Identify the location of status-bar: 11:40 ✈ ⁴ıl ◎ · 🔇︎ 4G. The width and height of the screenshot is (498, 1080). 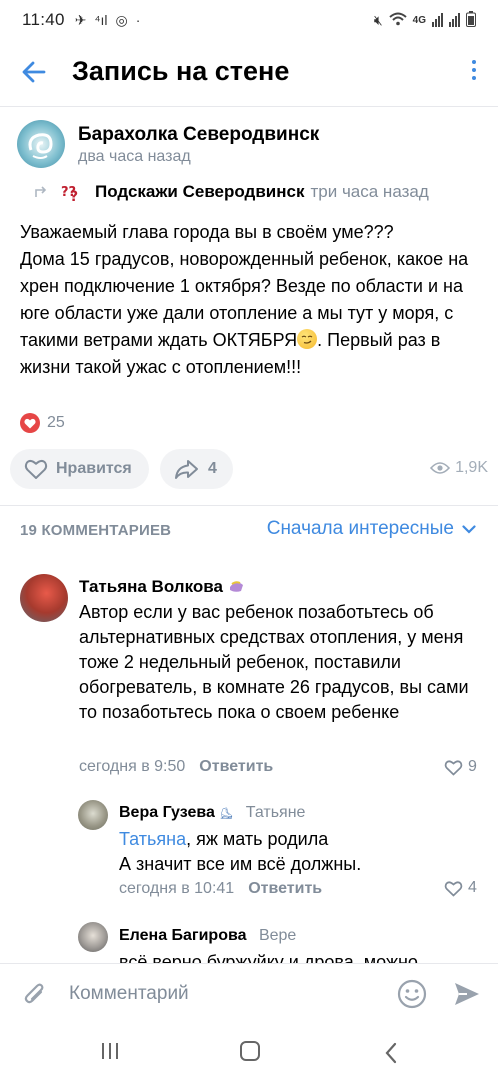
(249, 20).